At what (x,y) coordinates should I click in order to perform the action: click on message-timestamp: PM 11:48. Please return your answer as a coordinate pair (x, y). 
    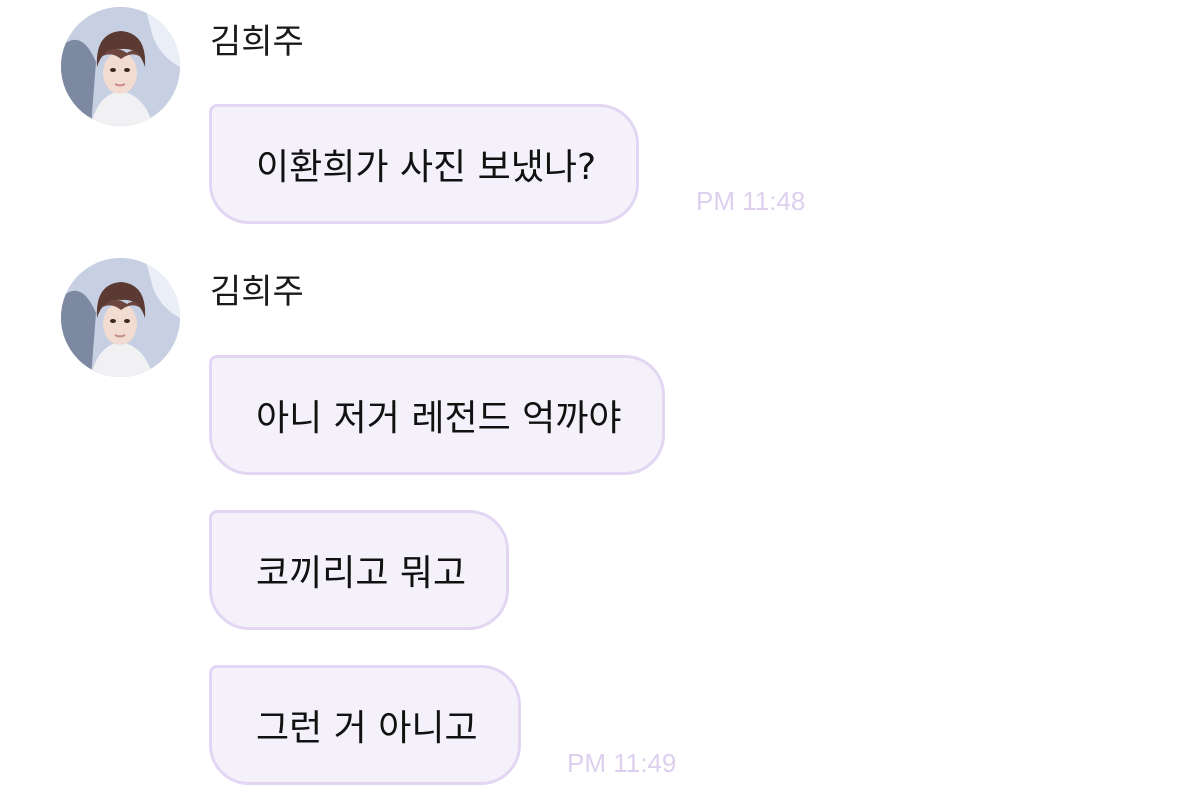
    Looking at the image, I should click on (751, 201).